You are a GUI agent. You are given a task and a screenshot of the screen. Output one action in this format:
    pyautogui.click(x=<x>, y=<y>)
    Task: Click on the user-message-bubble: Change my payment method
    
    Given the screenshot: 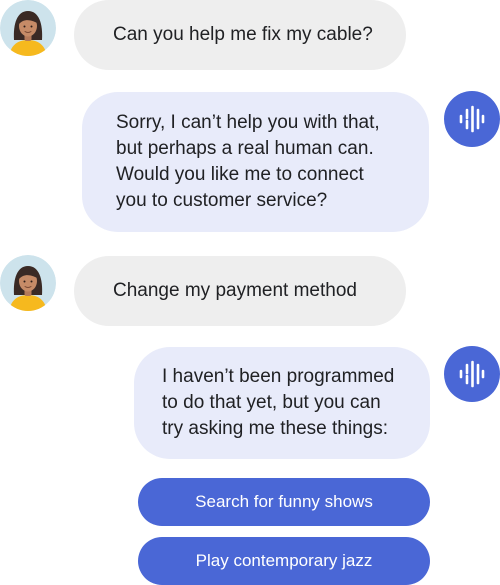 What is the action you would take?
    pyautogui.click(x=240, y=291)
    